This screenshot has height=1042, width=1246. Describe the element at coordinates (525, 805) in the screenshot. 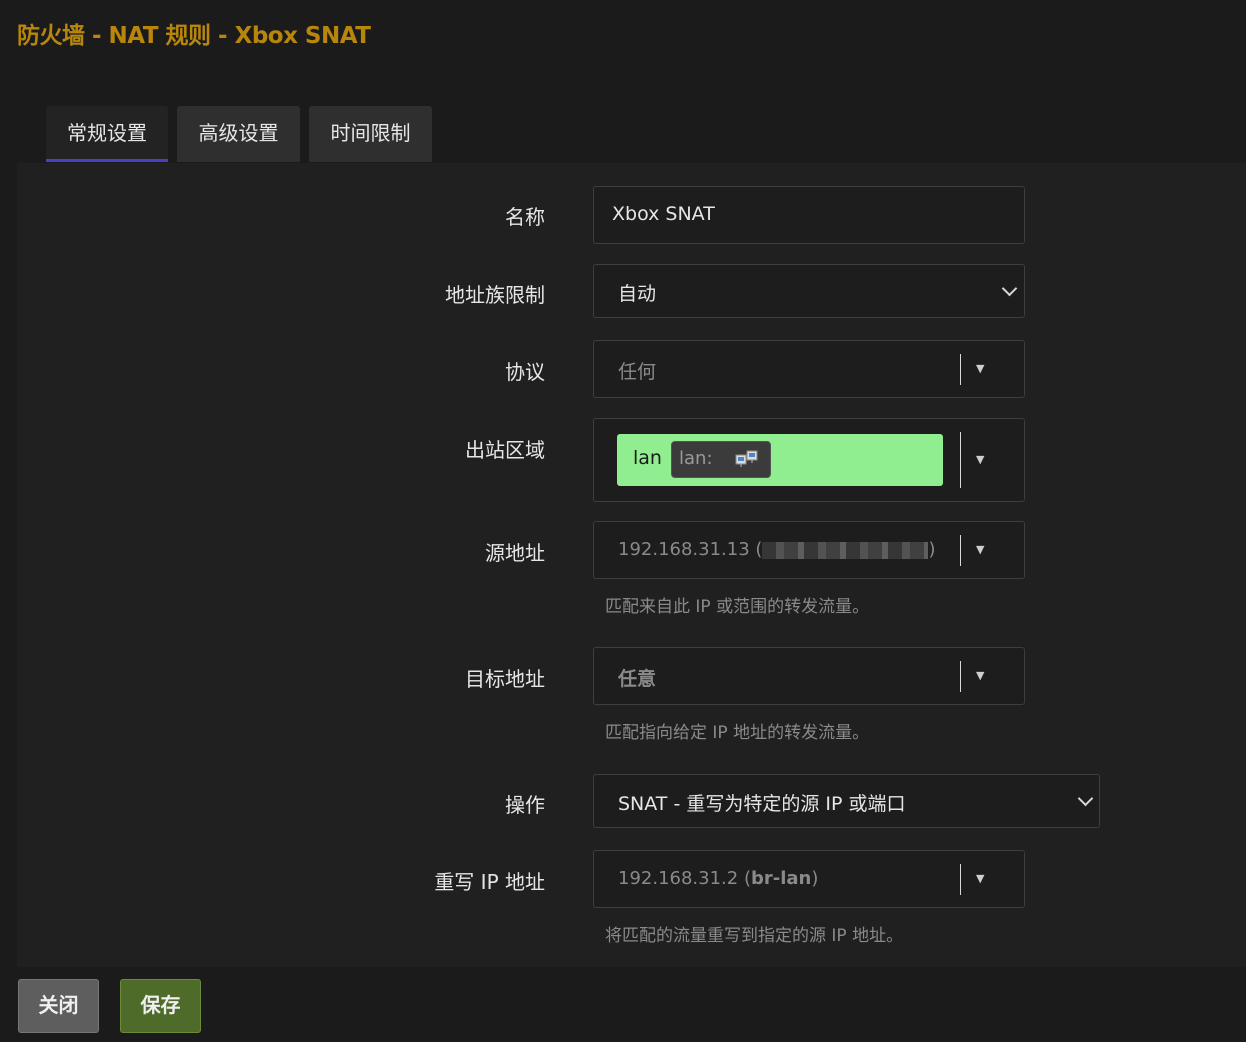

I see `action-label: 操作` at that location.